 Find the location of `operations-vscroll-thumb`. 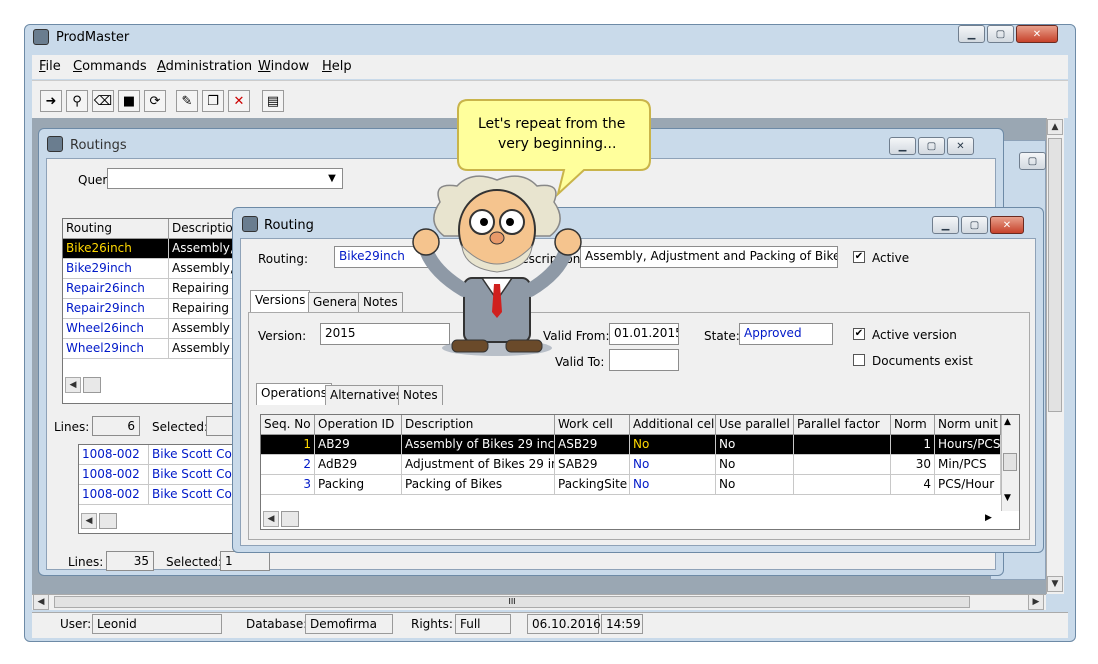

operations-vscroll-thumb is located at coordinates (1010, 462).